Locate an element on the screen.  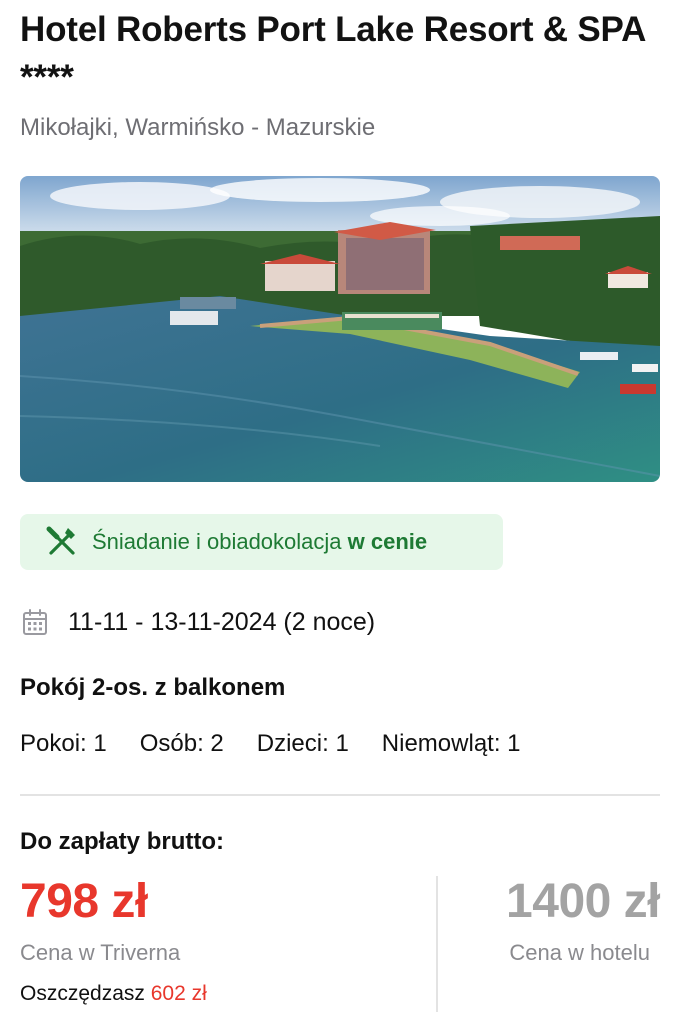
hotel-location: Mikołajki, Warmińsko - Mazurskie is located at coordinates (198, 127).